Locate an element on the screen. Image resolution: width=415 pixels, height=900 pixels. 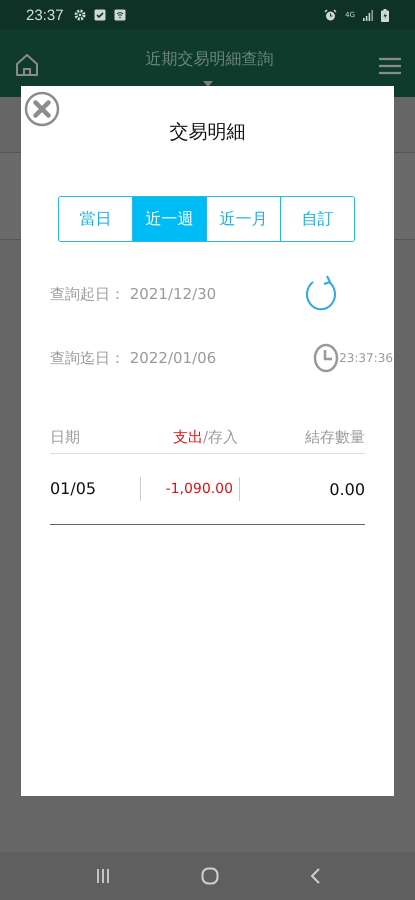
period-tab: 近一週 is located at coordinates (169, 219).